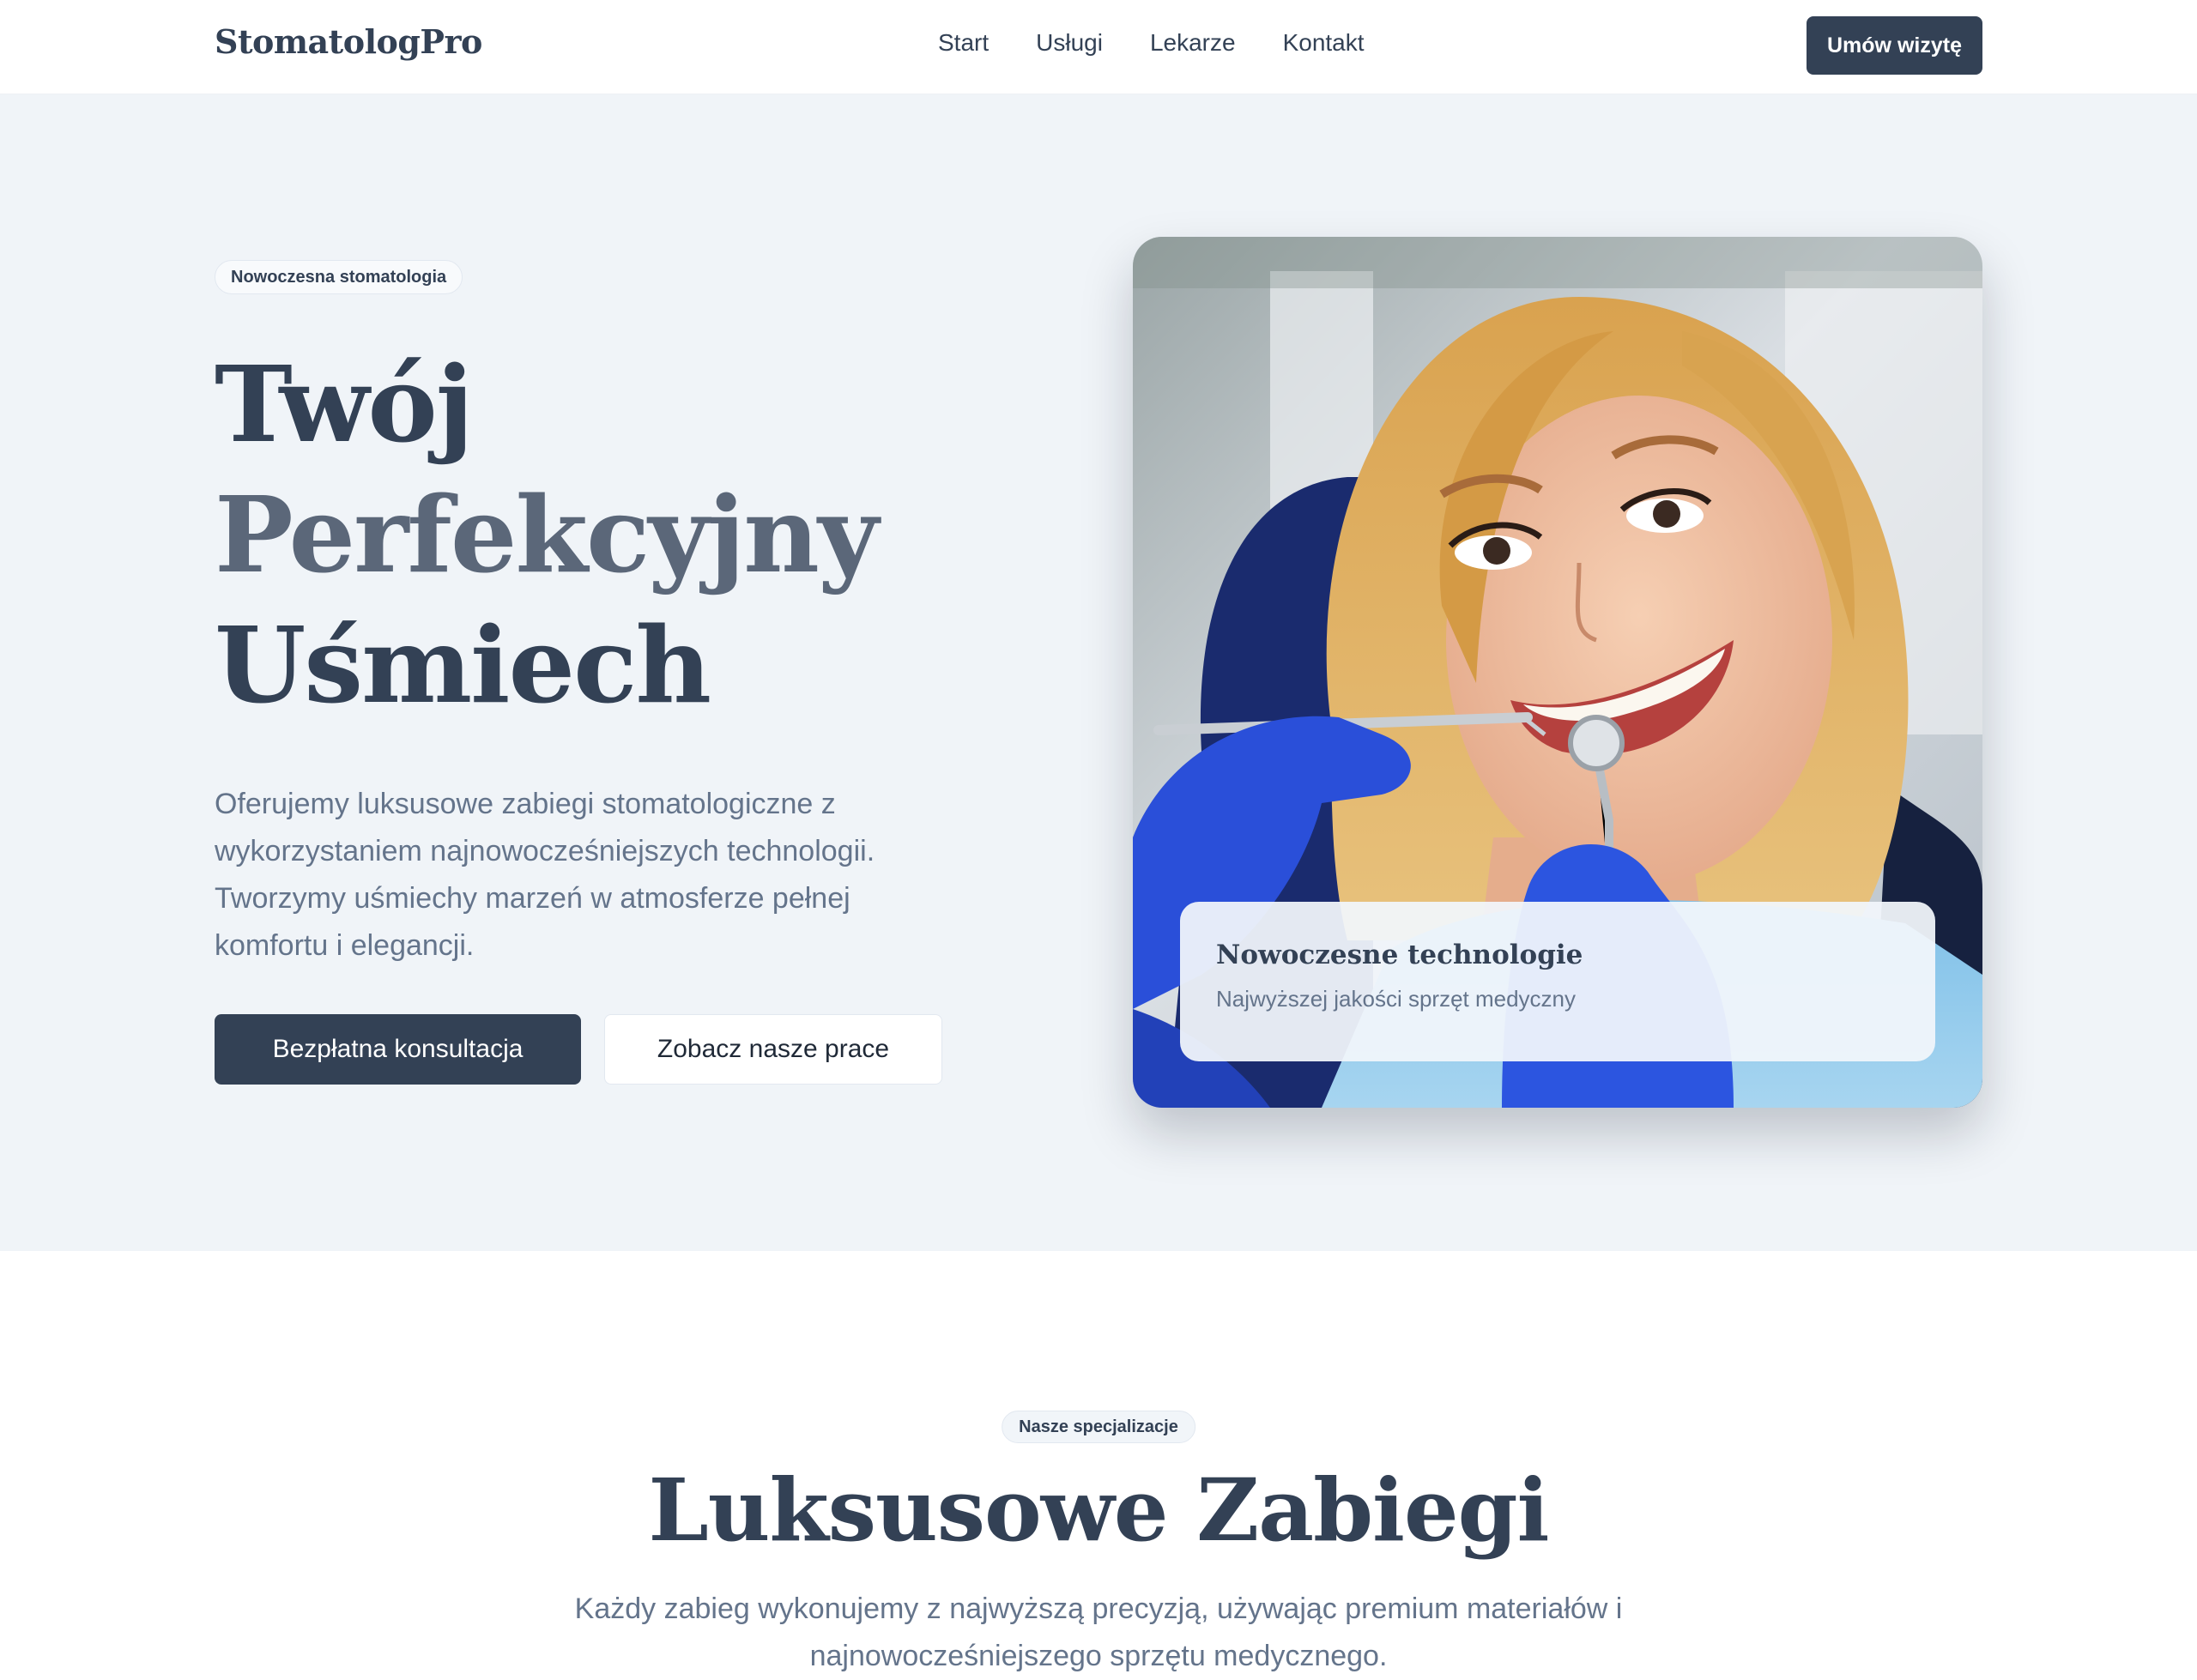 The image size is (2197, 1680). What do you see at coordinates (398, 1049) in the screenshot?
I see `free-consultation-button: Bezpłatna konsultacja` at bounding box center [398, 1049].